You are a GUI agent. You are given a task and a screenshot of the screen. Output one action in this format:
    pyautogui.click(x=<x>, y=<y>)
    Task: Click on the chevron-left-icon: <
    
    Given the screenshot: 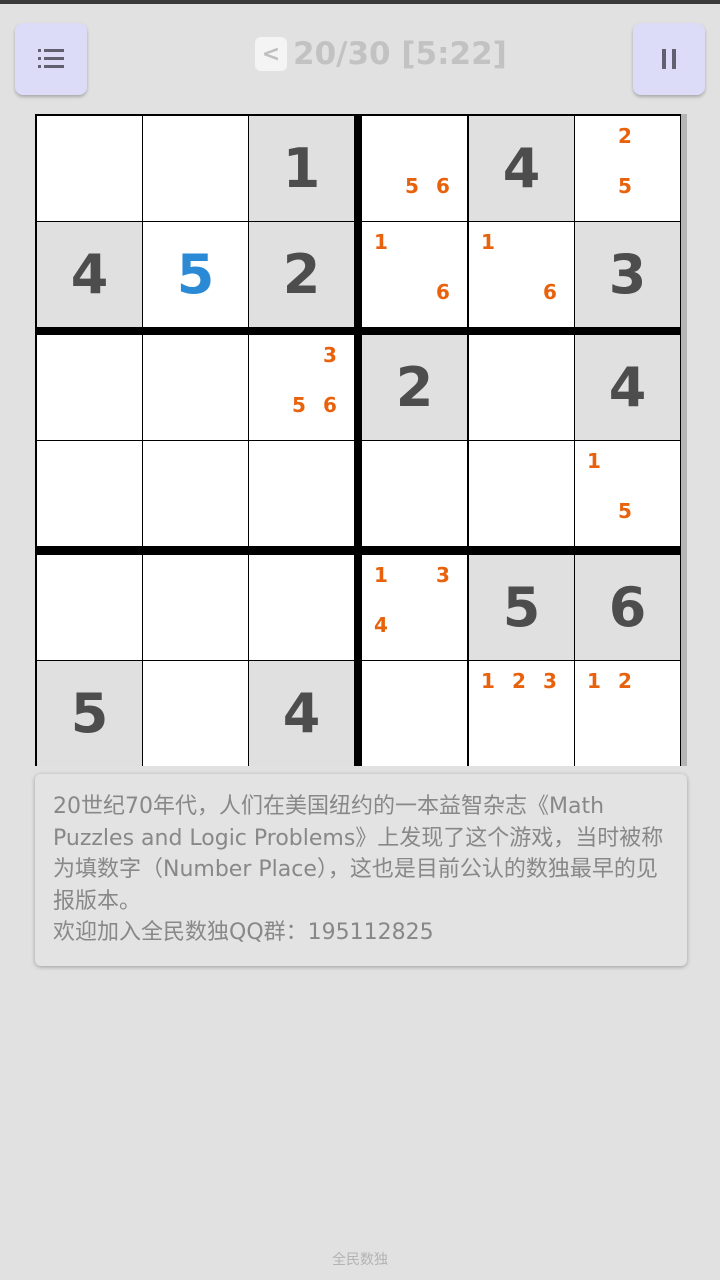 What is the action you would take?
    pyautogui.click(x=271, y=54)
    